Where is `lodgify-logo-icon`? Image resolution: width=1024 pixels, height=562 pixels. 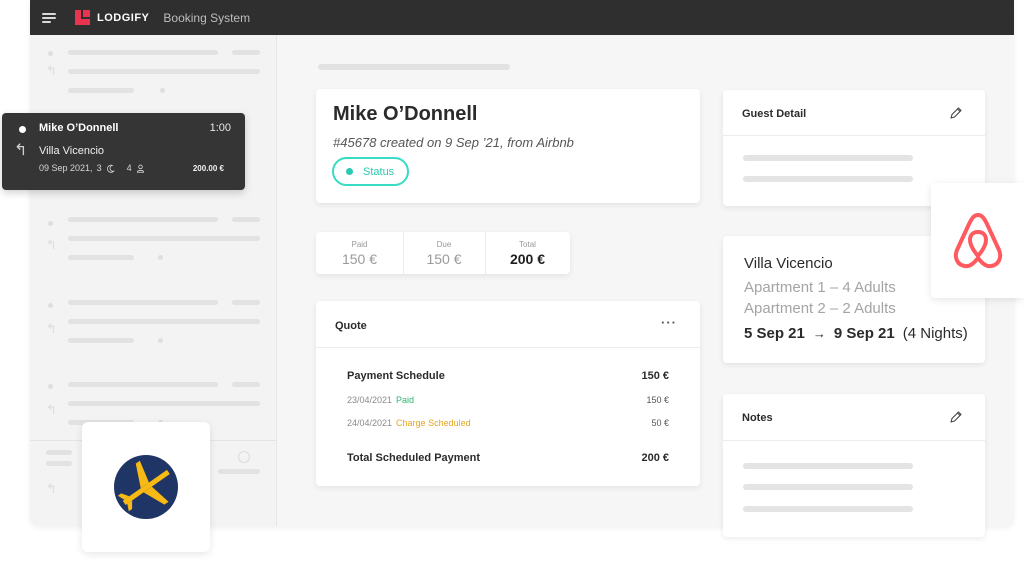
lodgify-logo-icon is located at coordinates (82, 17).